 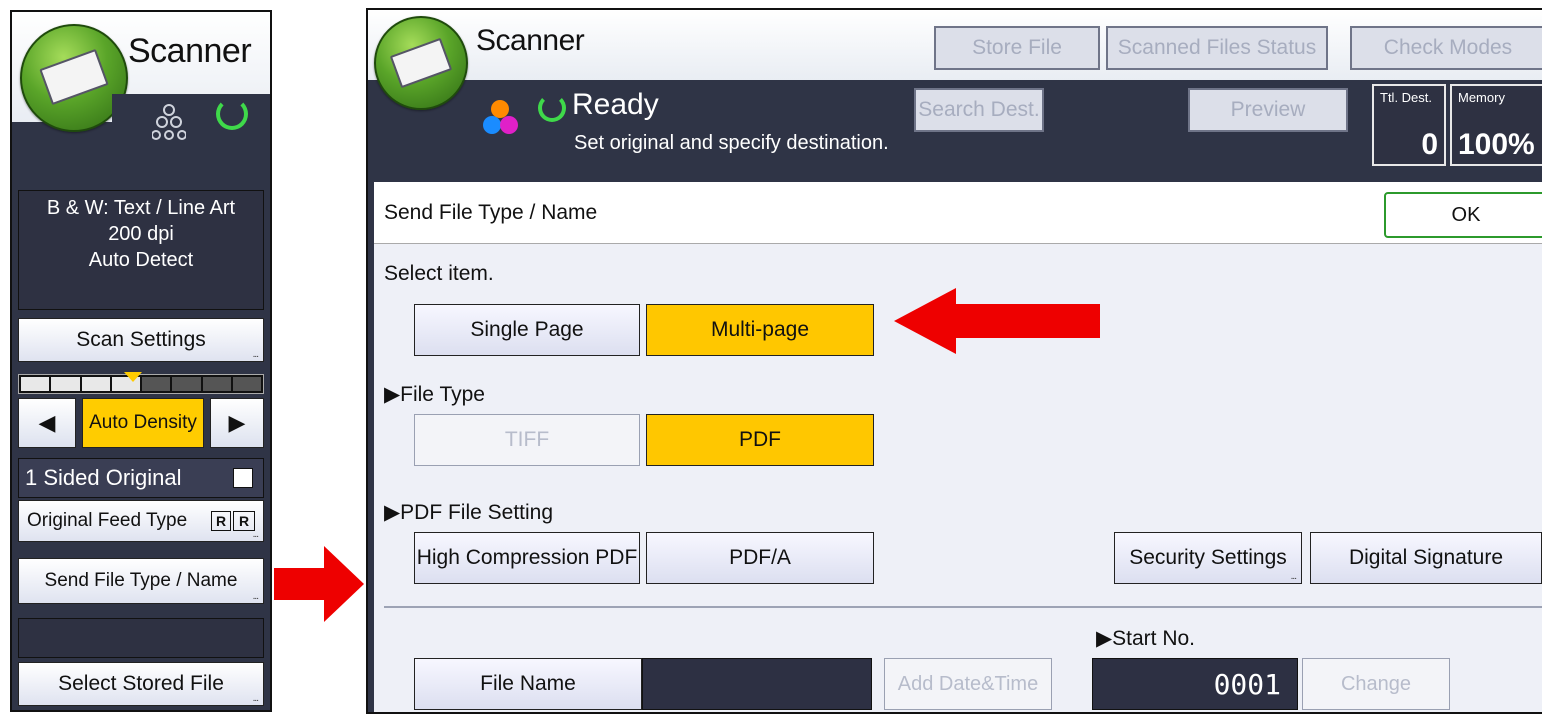 I want to click on high-compression-pdf-button: High Compression PDF, so click(x=527, y=558).